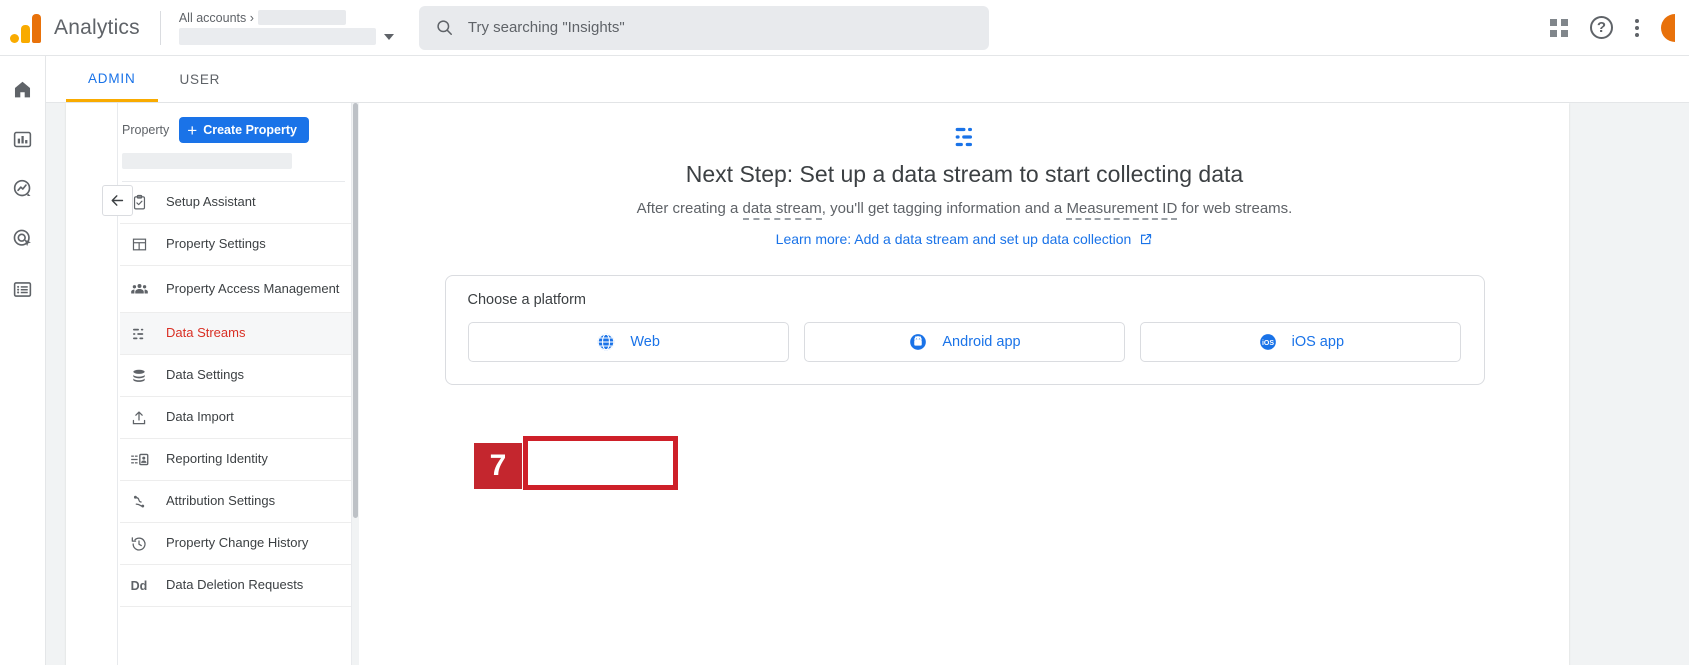 The width and height of the screenshot is (1689, 665). I want to click on list-library-icon, so click(22, 289).